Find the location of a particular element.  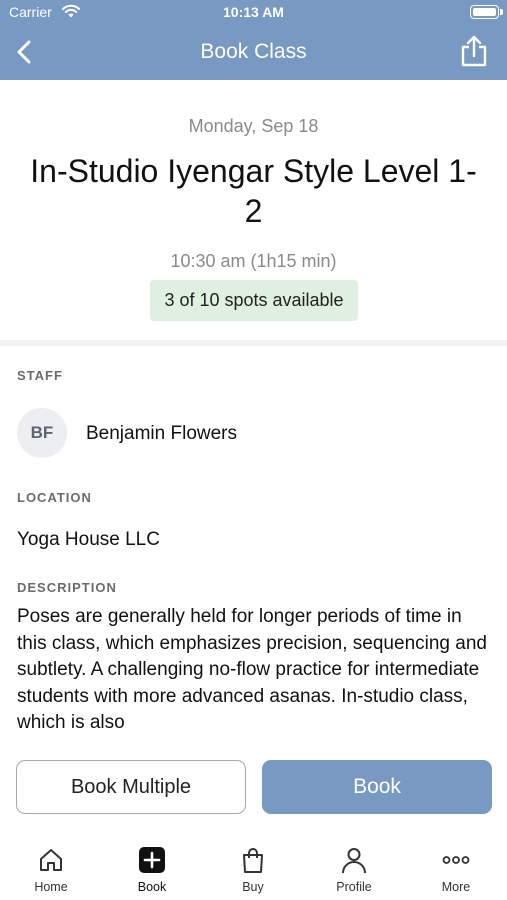

tab-profile-label: Profile is located at coordinates (354, 887).